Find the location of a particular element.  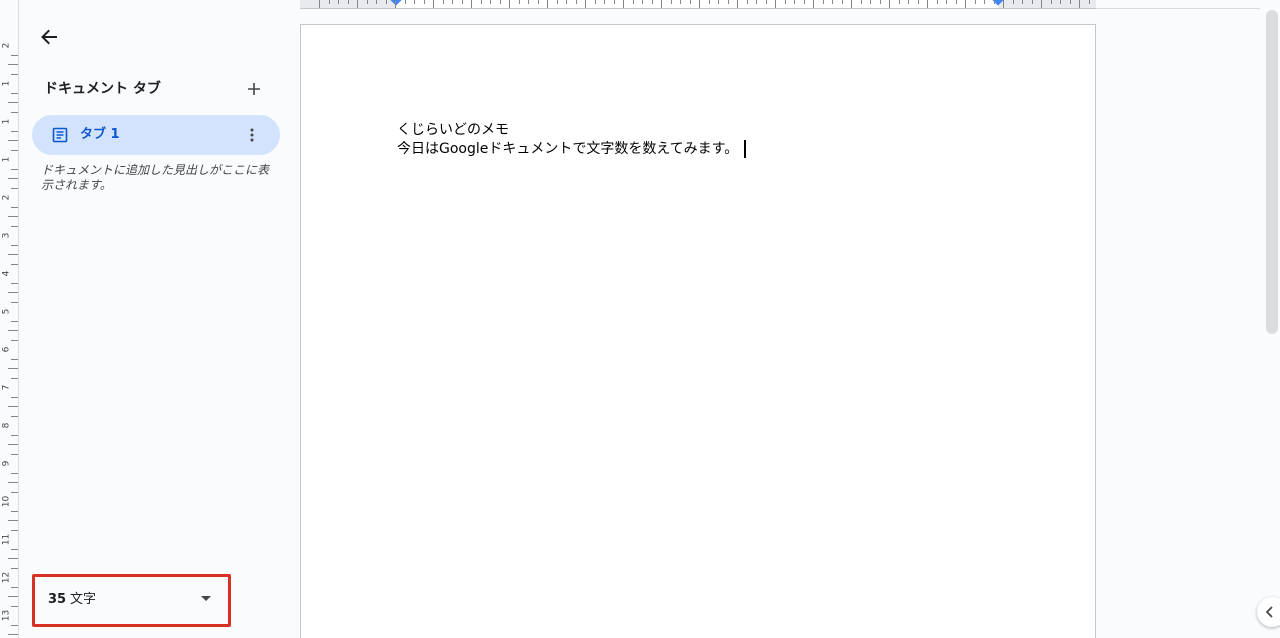

text-cursor is located at coordinates (745, 149).